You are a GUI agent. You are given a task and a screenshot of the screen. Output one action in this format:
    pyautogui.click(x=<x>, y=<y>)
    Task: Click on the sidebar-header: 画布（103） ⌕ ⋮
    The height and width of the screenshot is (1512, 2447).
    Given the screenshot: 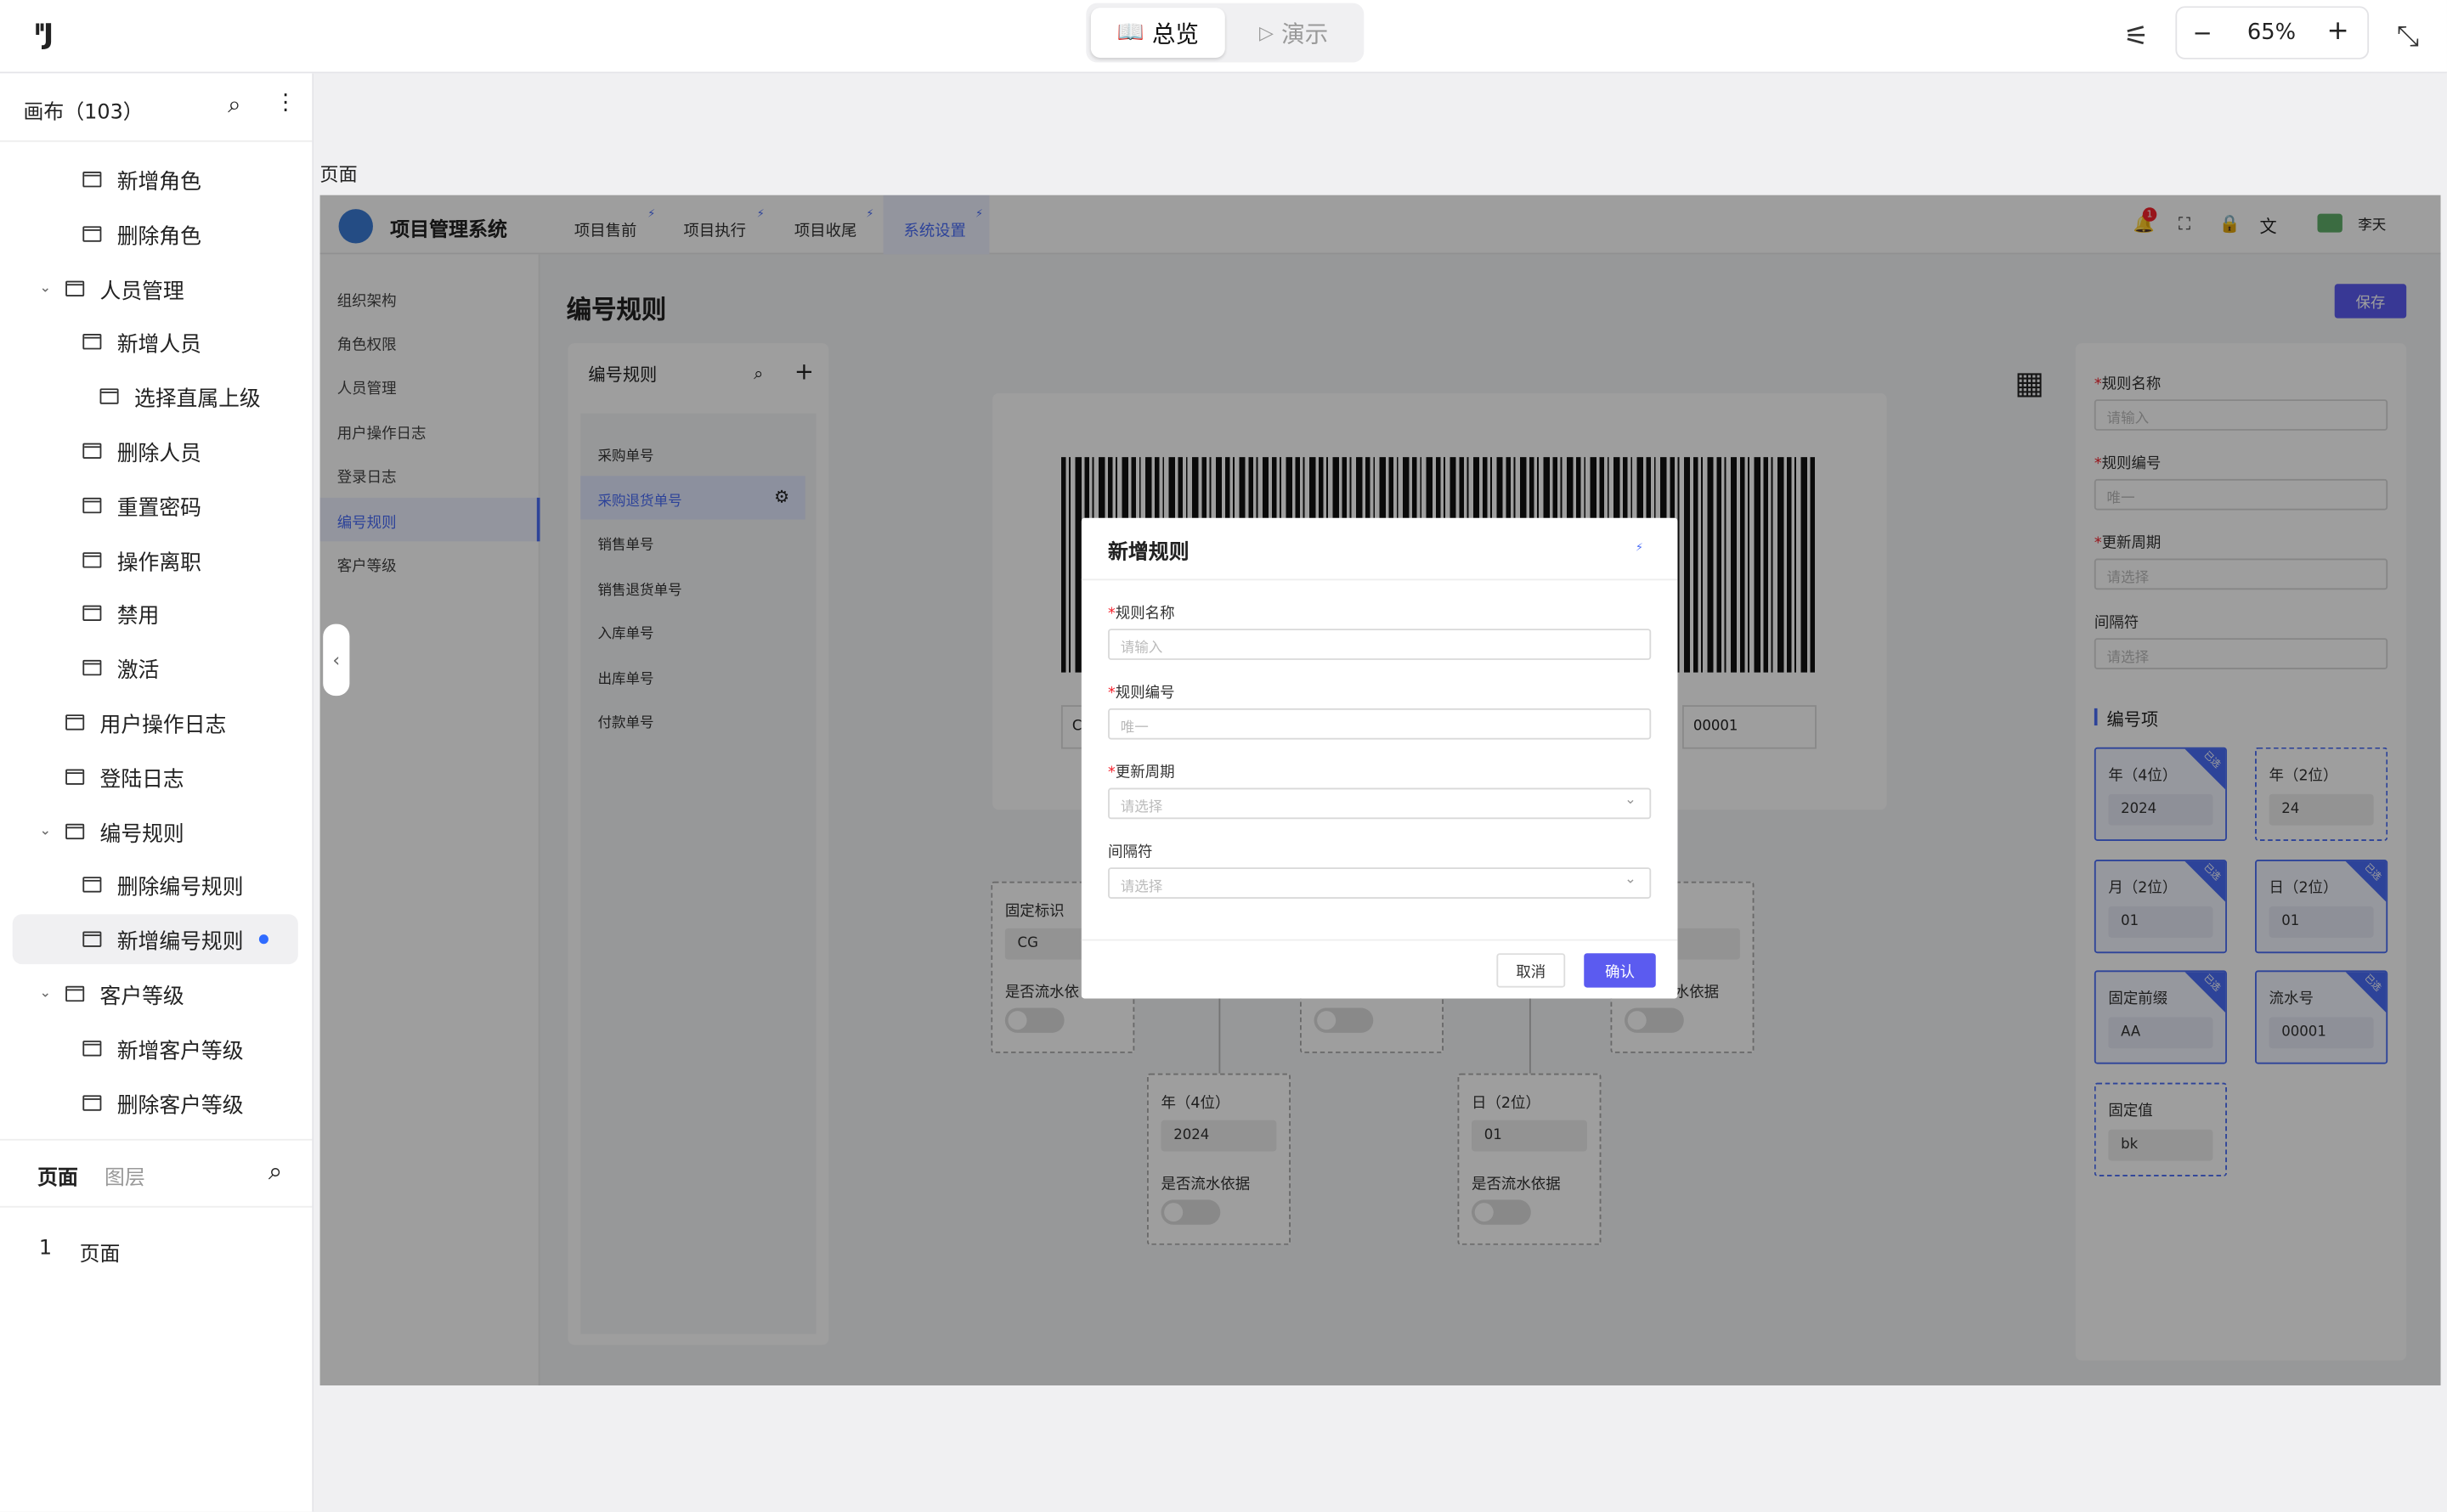 What is the action you would take?
    pyautogui.click(x=156, y=108)
    